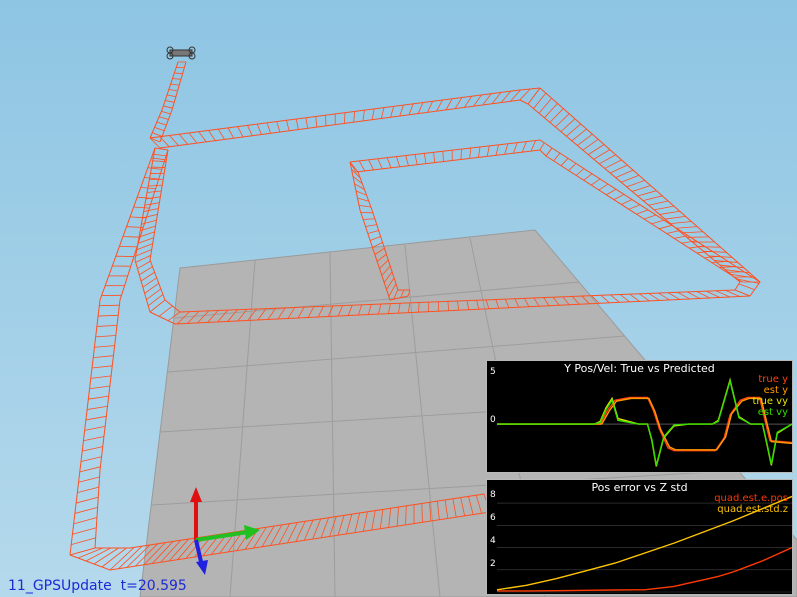 This screenshot has height=597, width=797. What do you see at coordinates (493, 495) in the screenshot?
I see `y-tick-label: 8` at bounding box center [493, 495].